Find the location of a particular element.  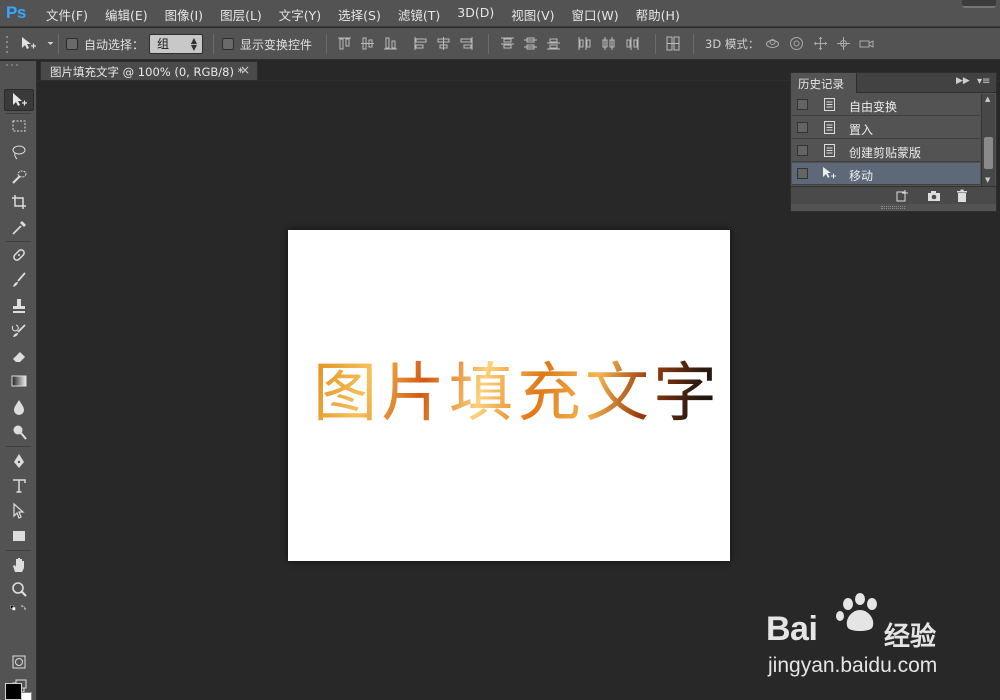

scroll-up-icon: ▲ is located at coordinates (987, 99).